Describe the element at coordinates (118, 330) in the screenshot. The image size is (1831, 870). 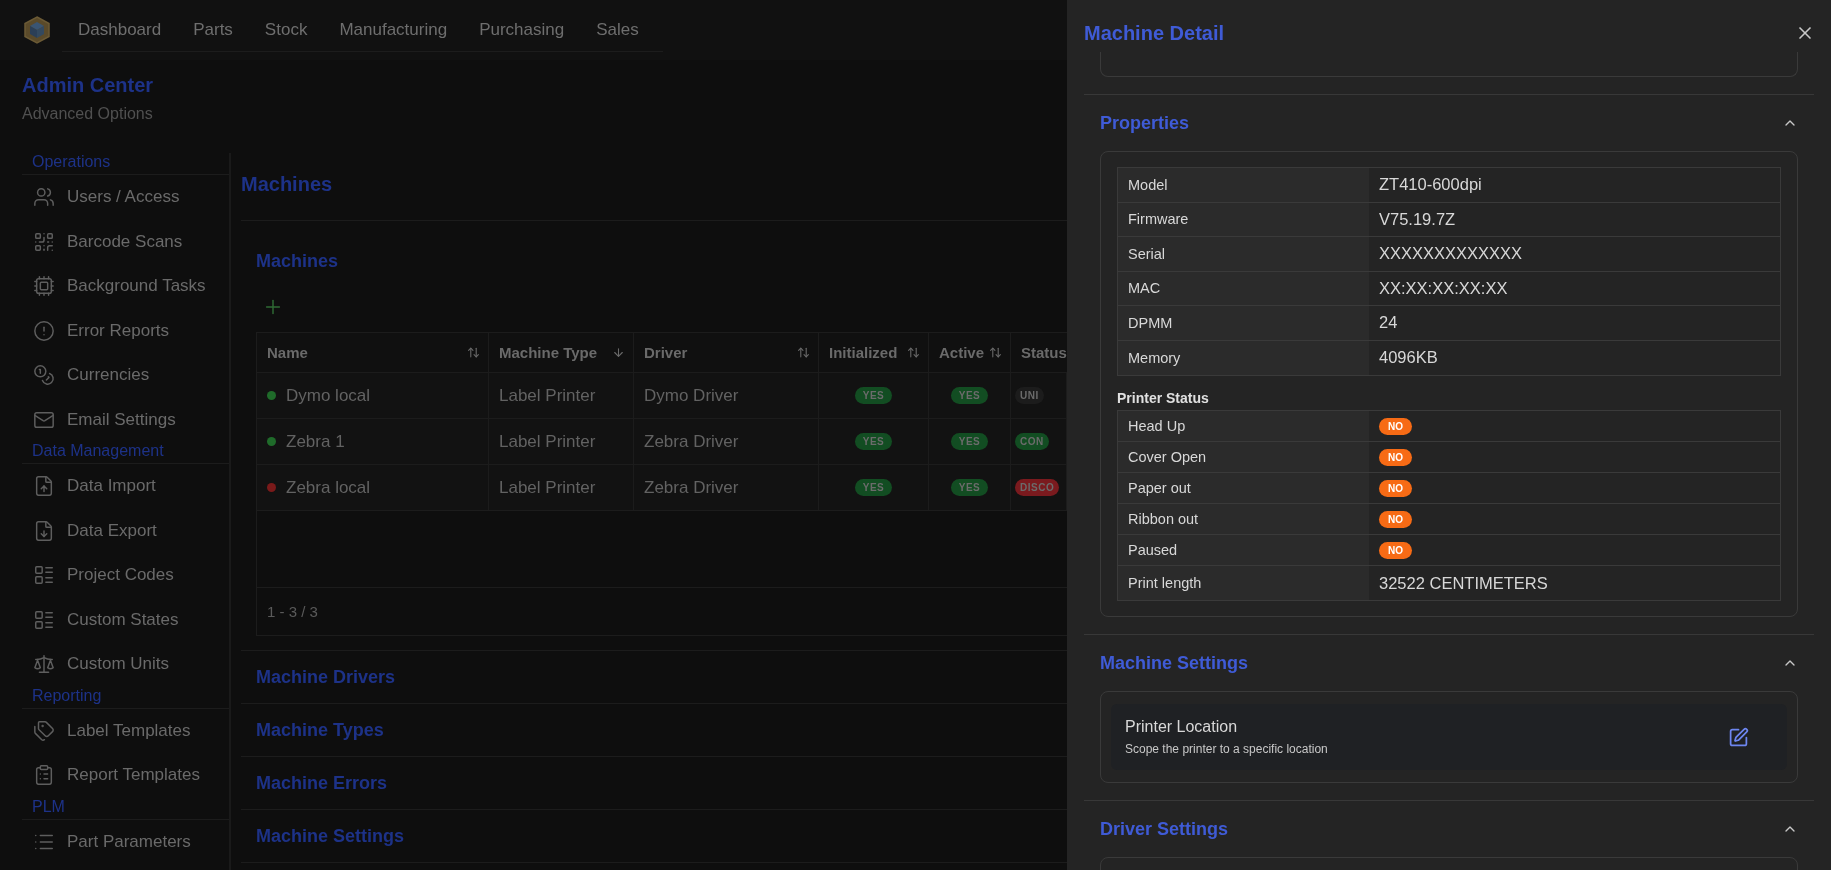
I see `sidebar-item-label: Error Reports` at that location.